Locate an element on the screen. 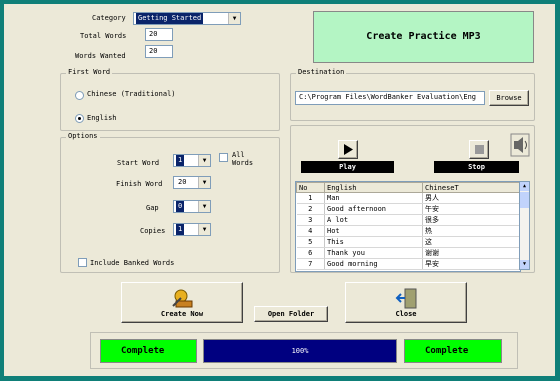 The width and height of the screenshot is (560, 381). start-word-select: 1 ▼ is located at coordinates (192, 160).